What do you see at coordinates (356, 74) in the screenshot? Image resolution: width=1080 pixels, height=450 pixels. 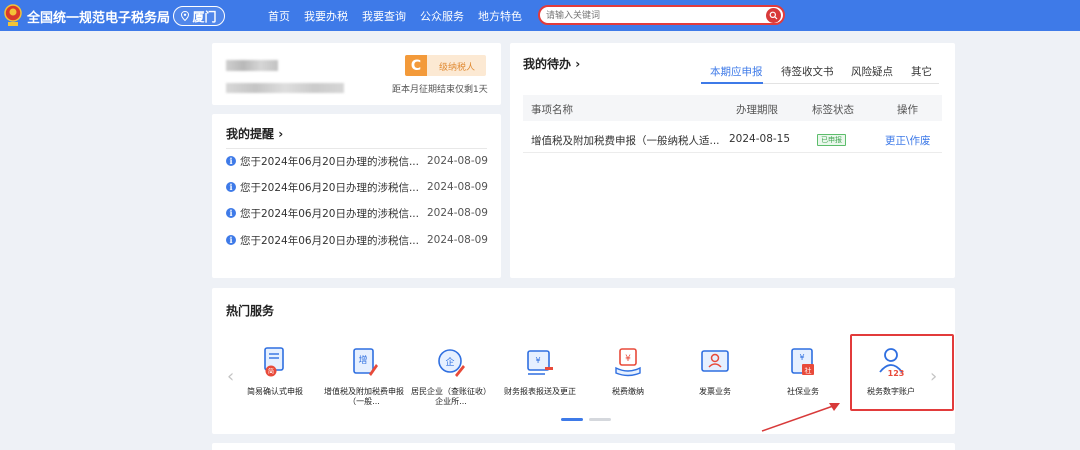 I see `taxpayer-profile-card: C 级纳税人 距本月征期结束仅剩1天` at bounding box center [356, 74].